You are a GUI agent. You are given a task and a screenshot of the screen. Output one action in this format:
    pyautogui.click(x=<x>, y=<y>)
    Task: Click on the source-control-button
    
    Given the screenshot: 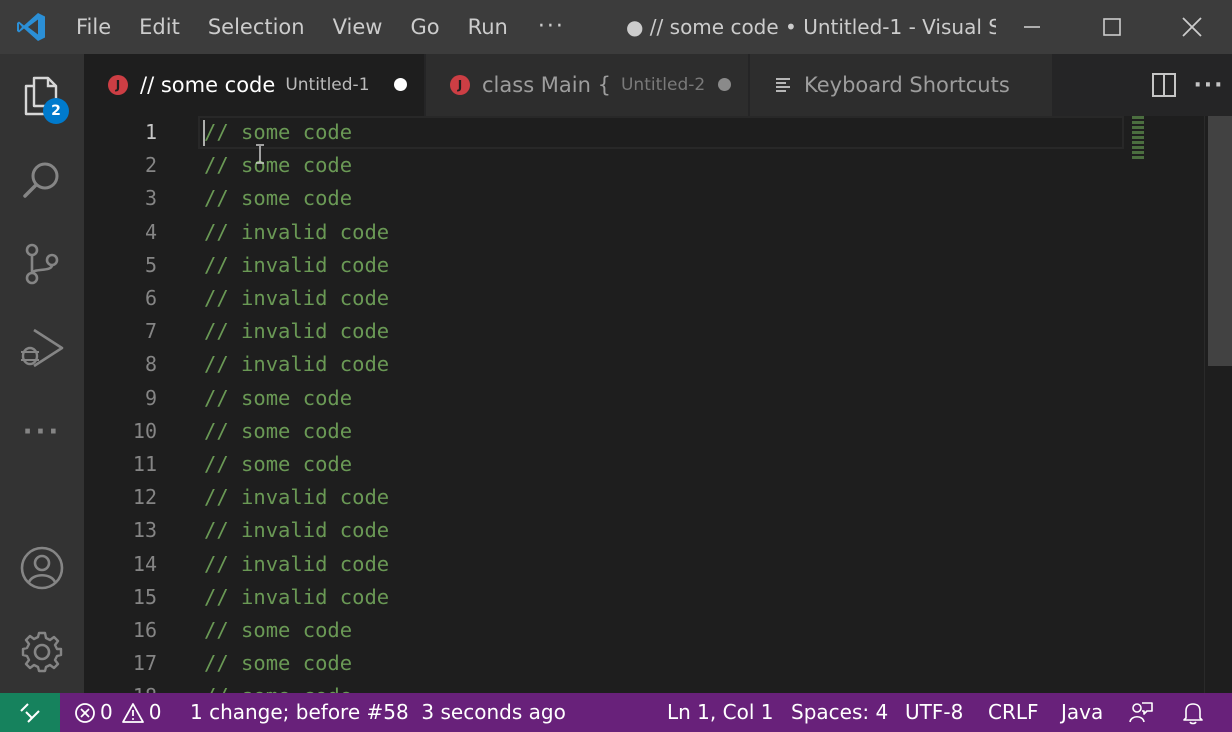 What is the action you would take?
    pyautogui.click(x=42, y=264)
    